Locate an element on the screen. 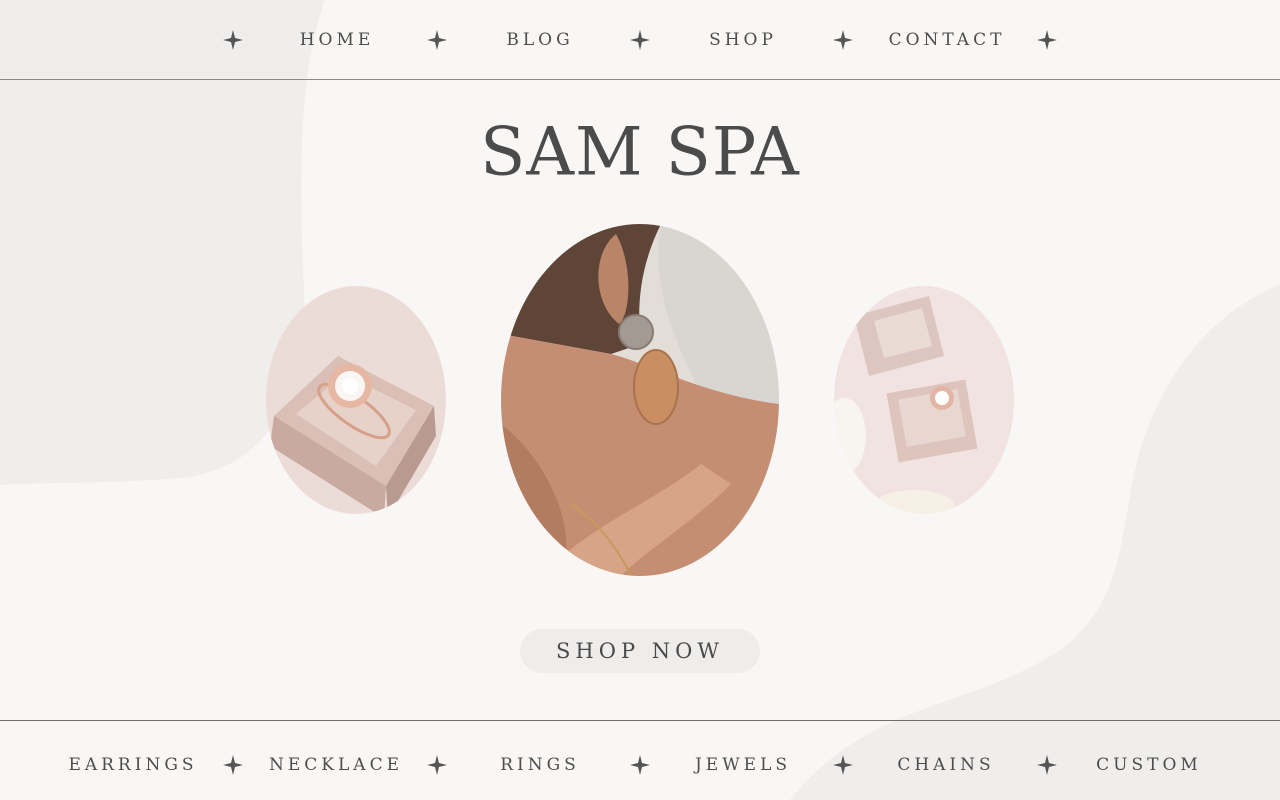 The image size is (1280, 800). nav-contact-link: CONTACT is located at coordinates (947, 40).